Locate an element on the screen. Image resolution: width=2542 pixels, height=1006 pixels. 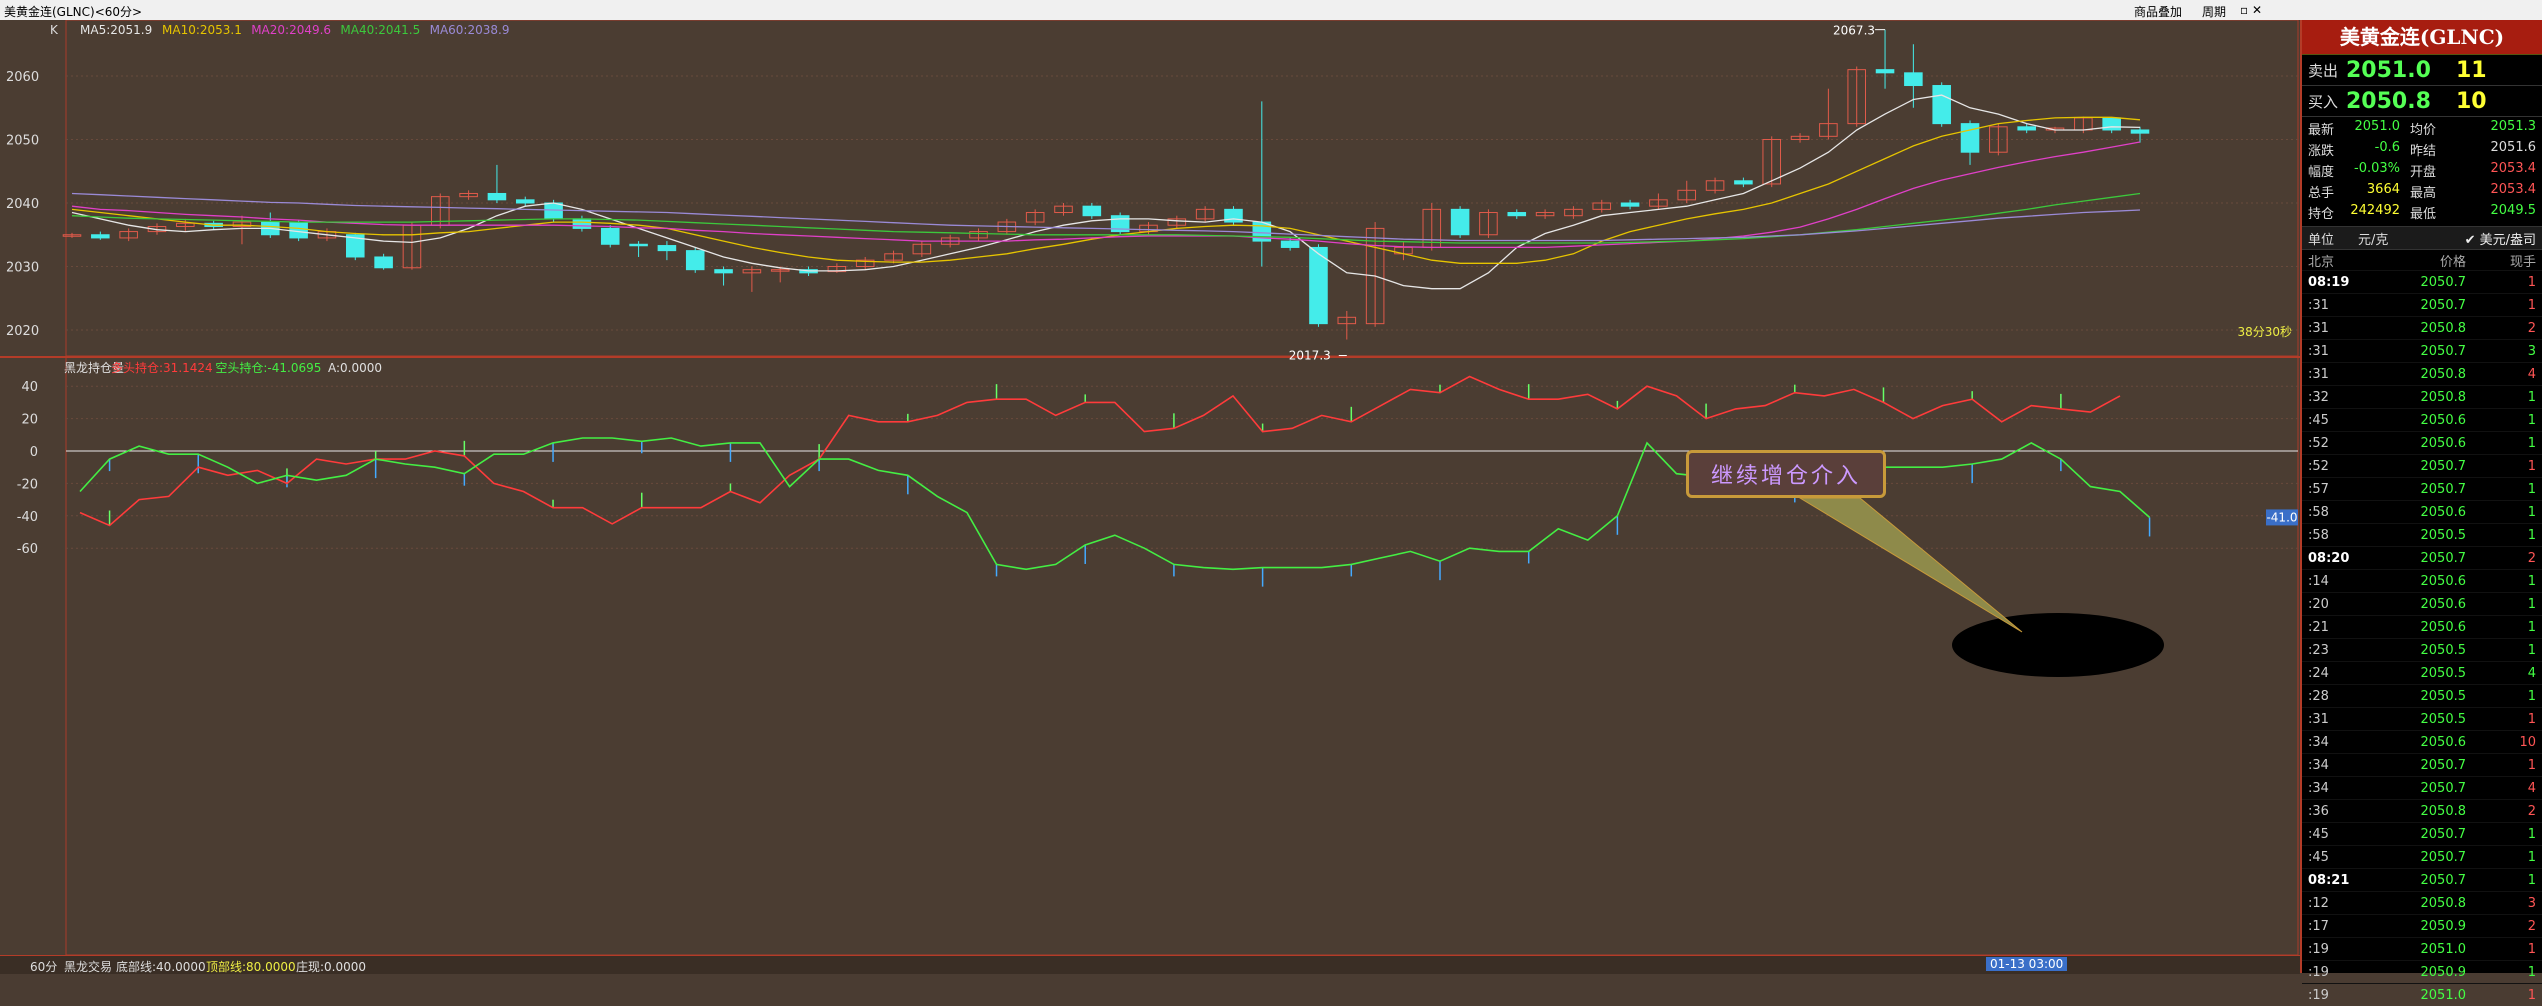
tick-row: :34 2050.7 1 is located at coordinates (2422, 764).